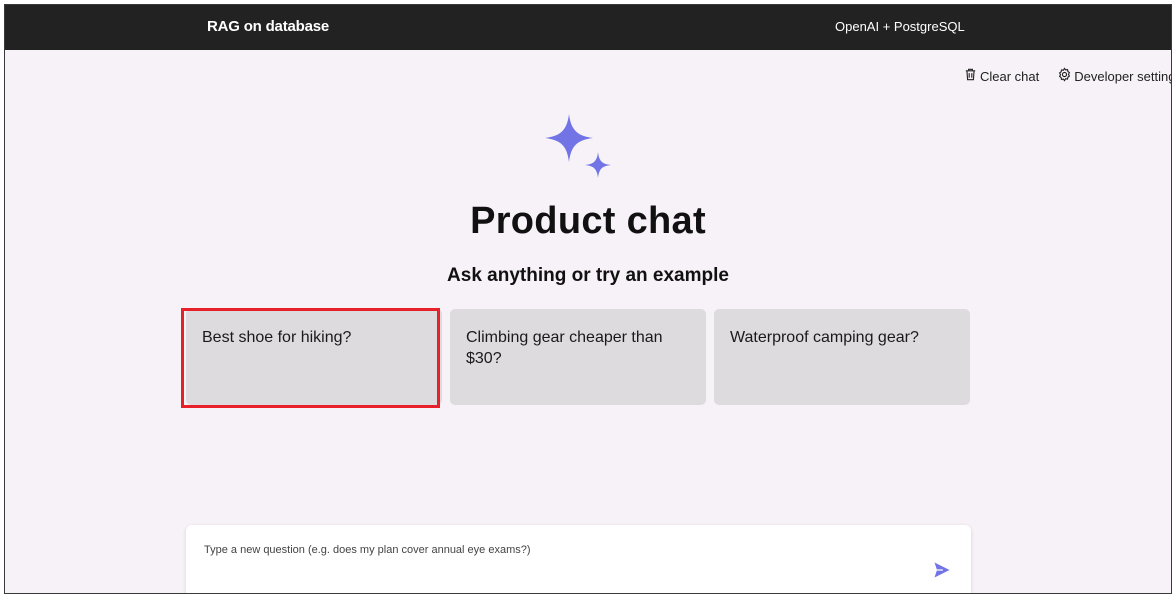  What do you see at coordinates (588, 27) in the screenshot?
I see `top-bar: RAG on database OpenAI + PostgreSQL` at bounding box center [588, 27].